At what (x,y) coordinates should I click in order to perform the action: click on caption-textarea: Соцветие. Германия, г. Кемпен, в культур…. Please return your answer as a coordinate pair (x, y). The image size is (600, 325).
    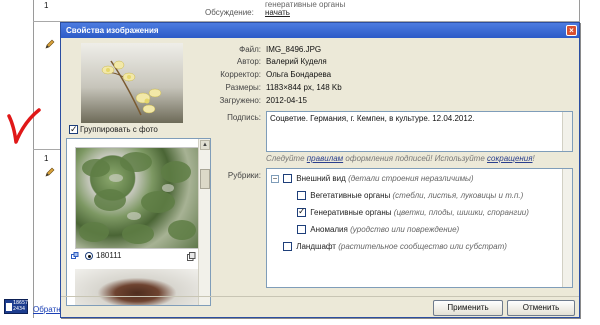
    Looking at the image, I should click on (419, 131).